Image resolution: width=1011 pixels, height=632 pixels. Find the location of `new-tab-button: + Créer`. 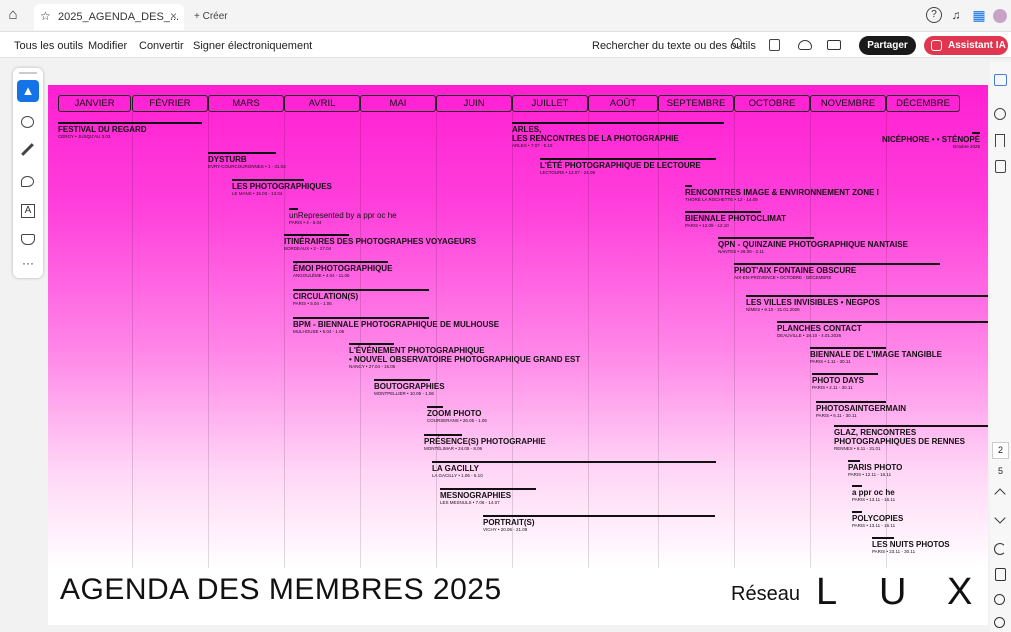

new-tab-button: + Créer is located at coordinates (211, 16).